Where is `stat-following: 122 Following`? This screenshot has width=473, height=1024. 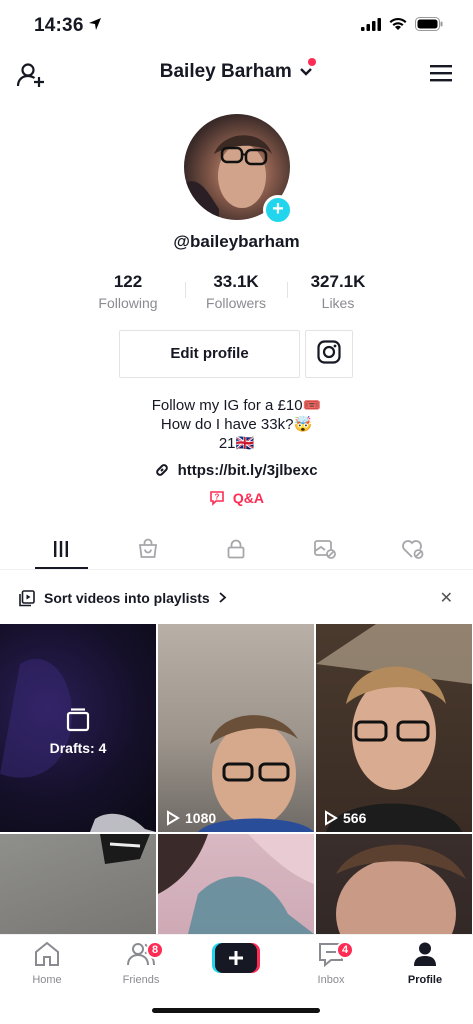
stat-following: 122 Following is located at coordinates (128, 291).